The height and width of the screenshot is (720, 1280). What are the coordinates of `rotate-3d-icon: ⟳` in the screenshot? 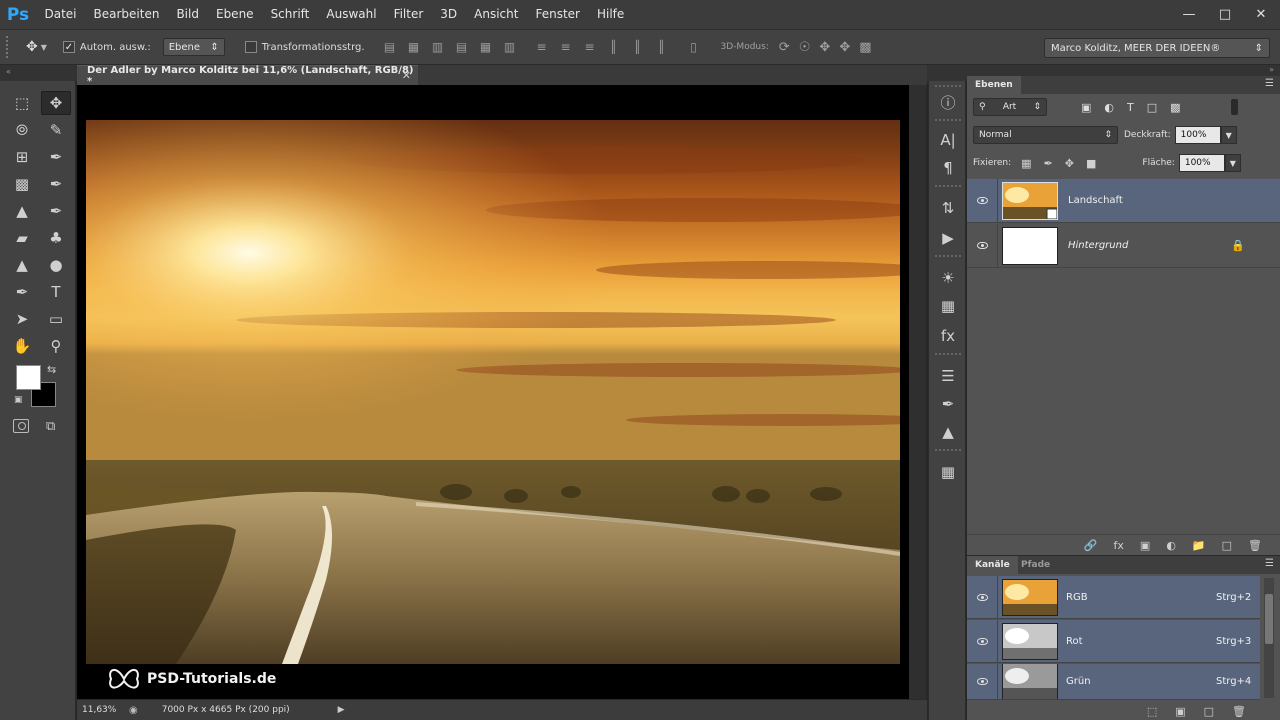 It's located at (784, 47).